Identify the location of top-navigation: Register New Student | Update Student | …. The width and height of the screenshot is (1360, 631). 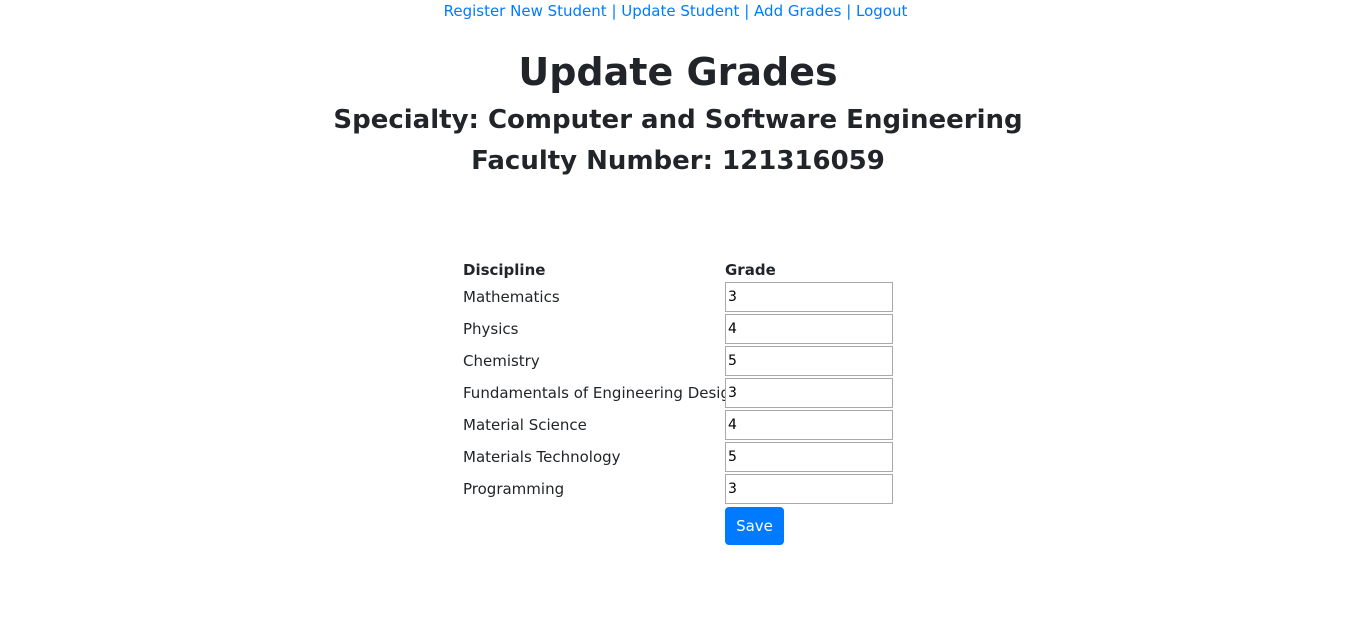
(675, 11).